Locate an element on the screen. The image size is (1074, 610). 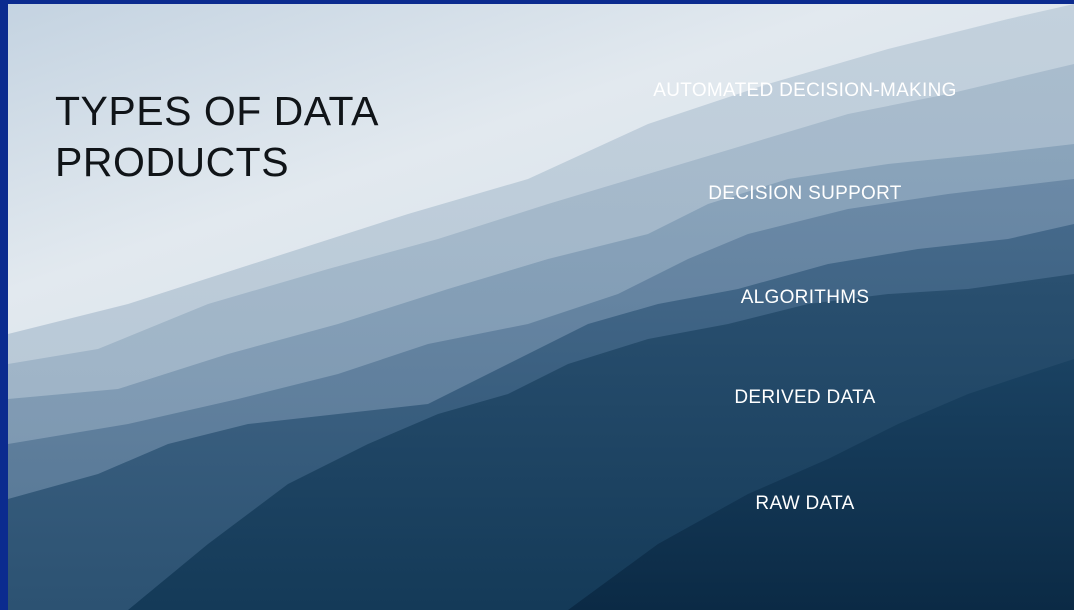
slide-title-line-2: PRODUCTS is located at coordinates (172, 162).